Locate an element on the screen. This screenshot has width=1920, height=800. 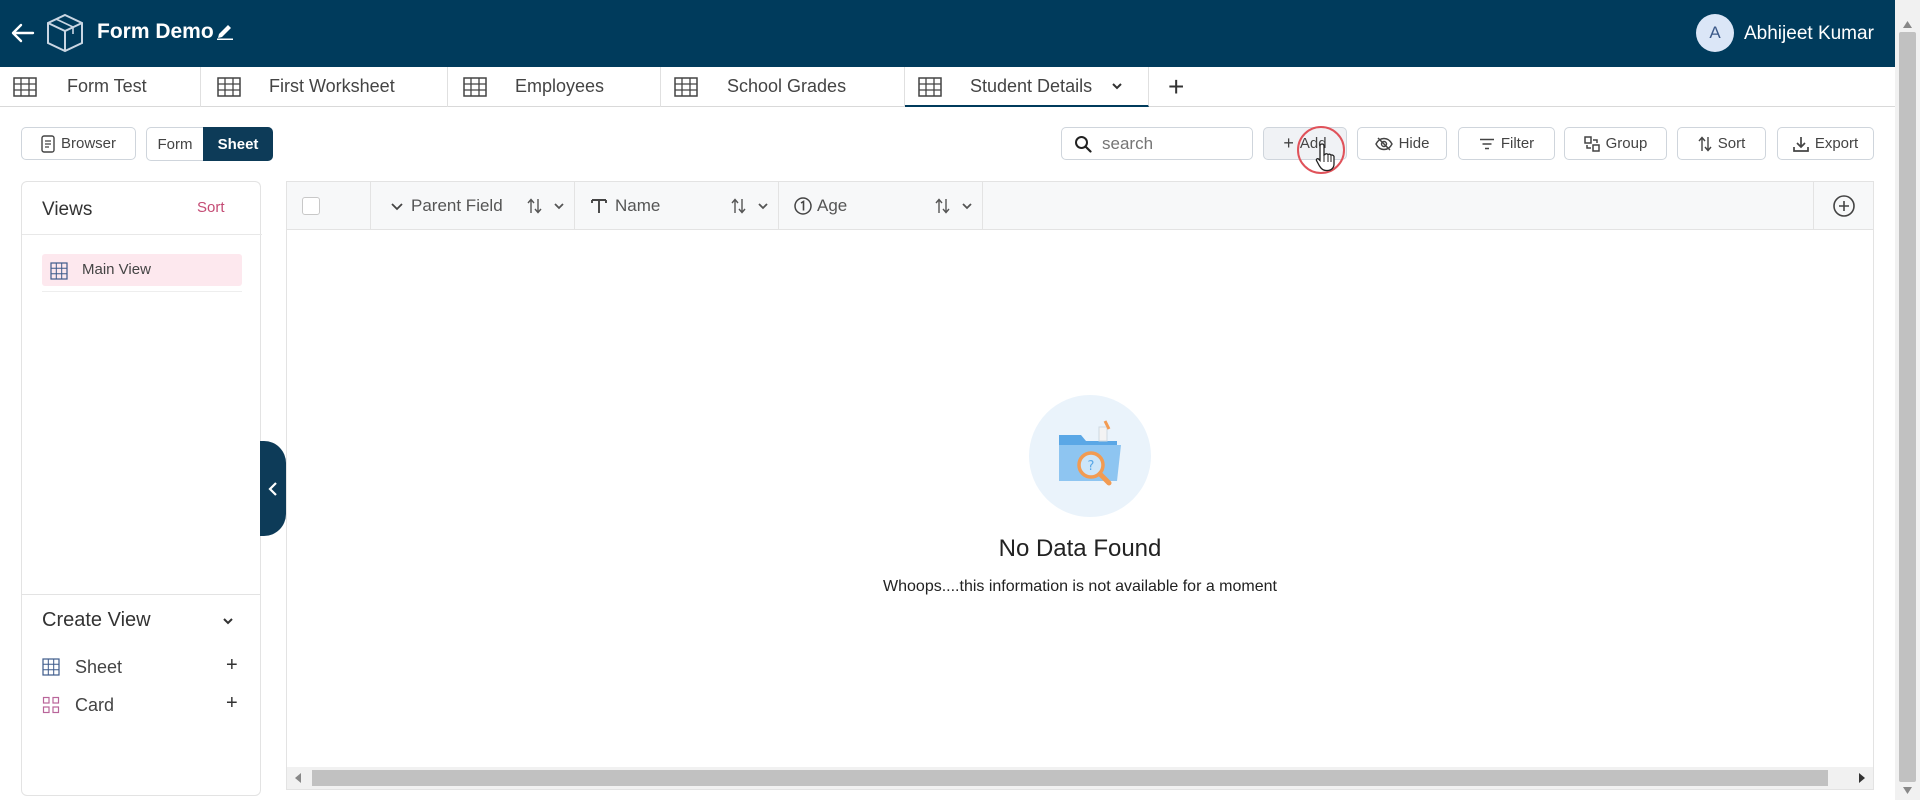
tab-form-test: Form Test is located at coordinates (100, 87).